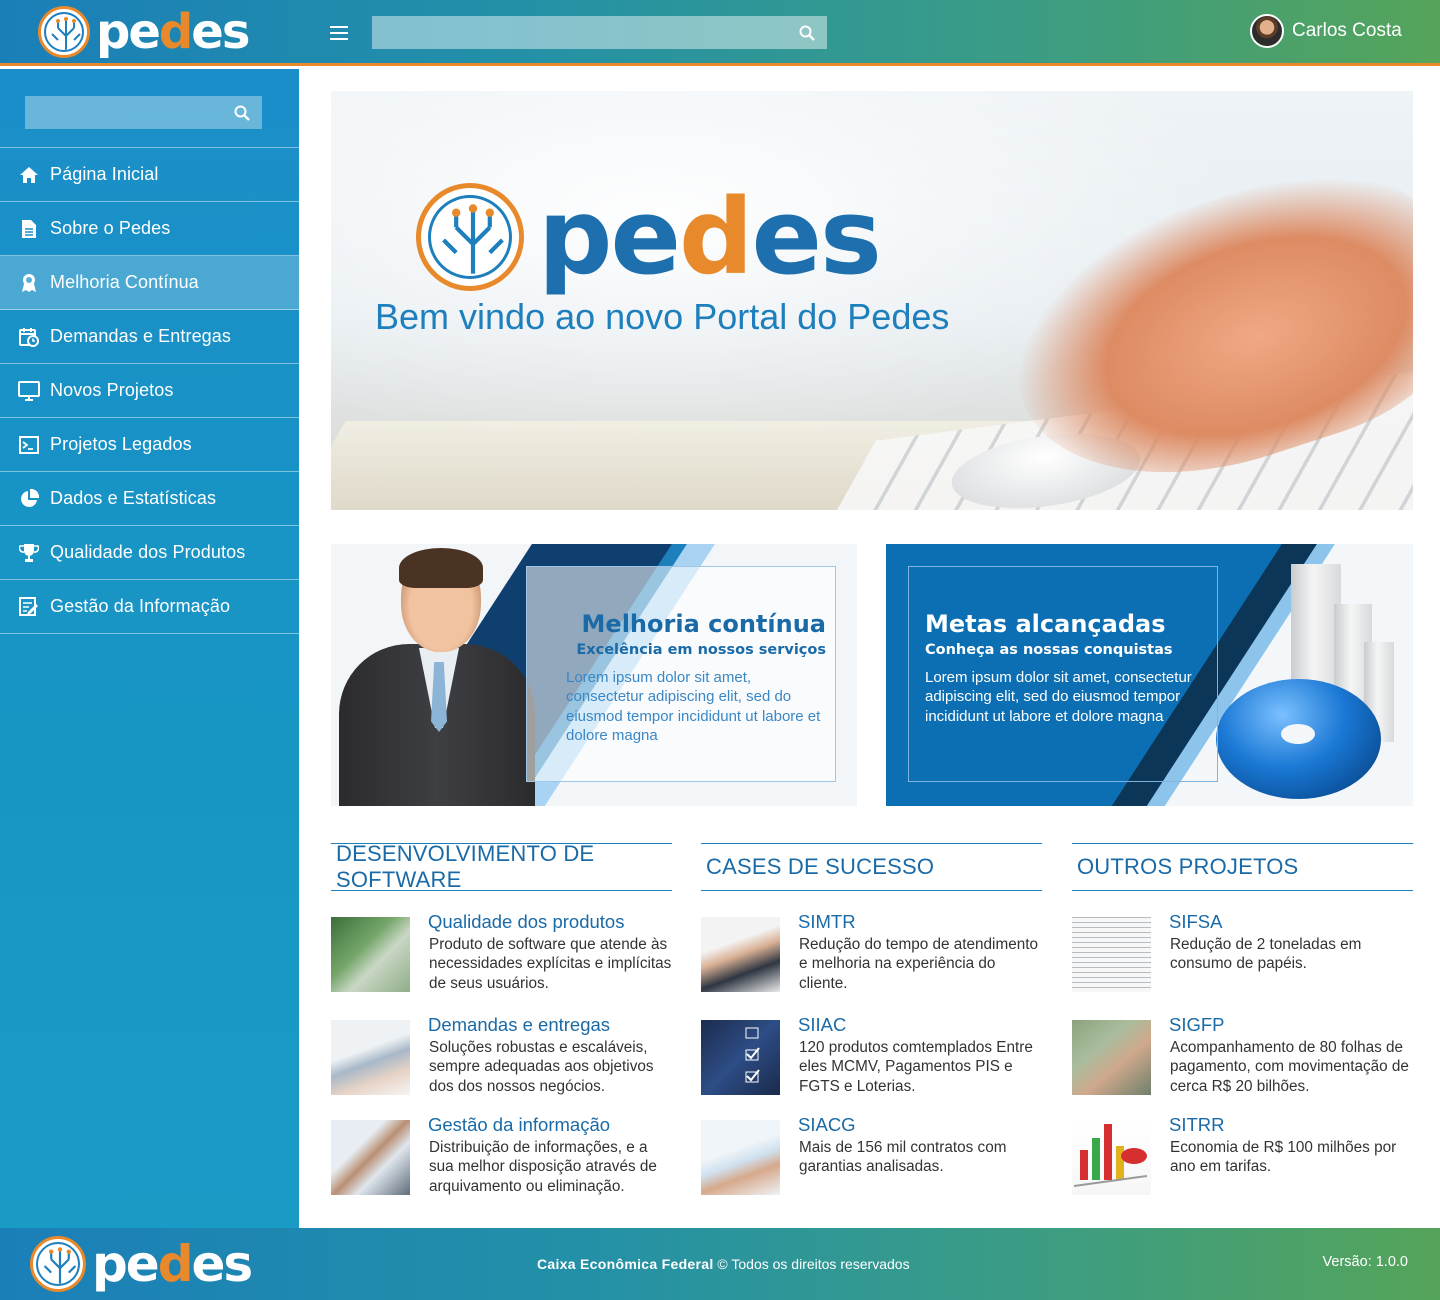 The image size is (1440, 1300). I want to click on monitor-icon, so click(29, 391).